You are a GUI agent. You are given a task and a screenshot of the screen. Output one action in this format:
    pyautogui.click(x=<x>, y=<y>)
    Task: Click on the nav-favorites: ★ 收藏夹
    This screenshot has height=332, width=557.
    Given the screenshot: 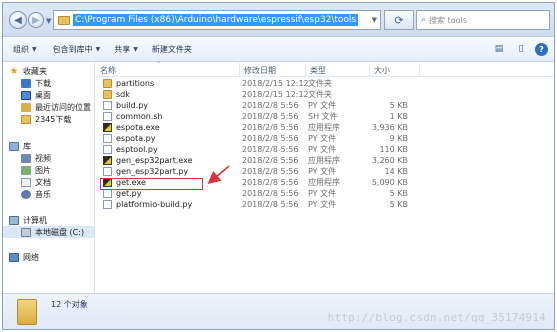 What is the action you would take?
    pyautogui.click(x=51, y=71)
    